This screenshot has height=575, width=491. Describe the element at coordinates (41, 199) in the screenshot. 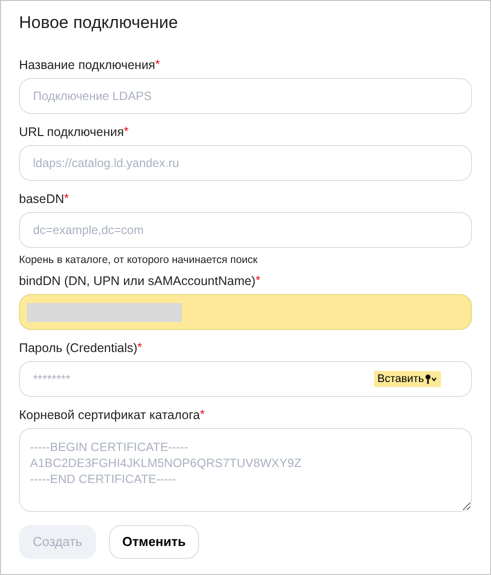

I see `field-label: baseDN` at that location.